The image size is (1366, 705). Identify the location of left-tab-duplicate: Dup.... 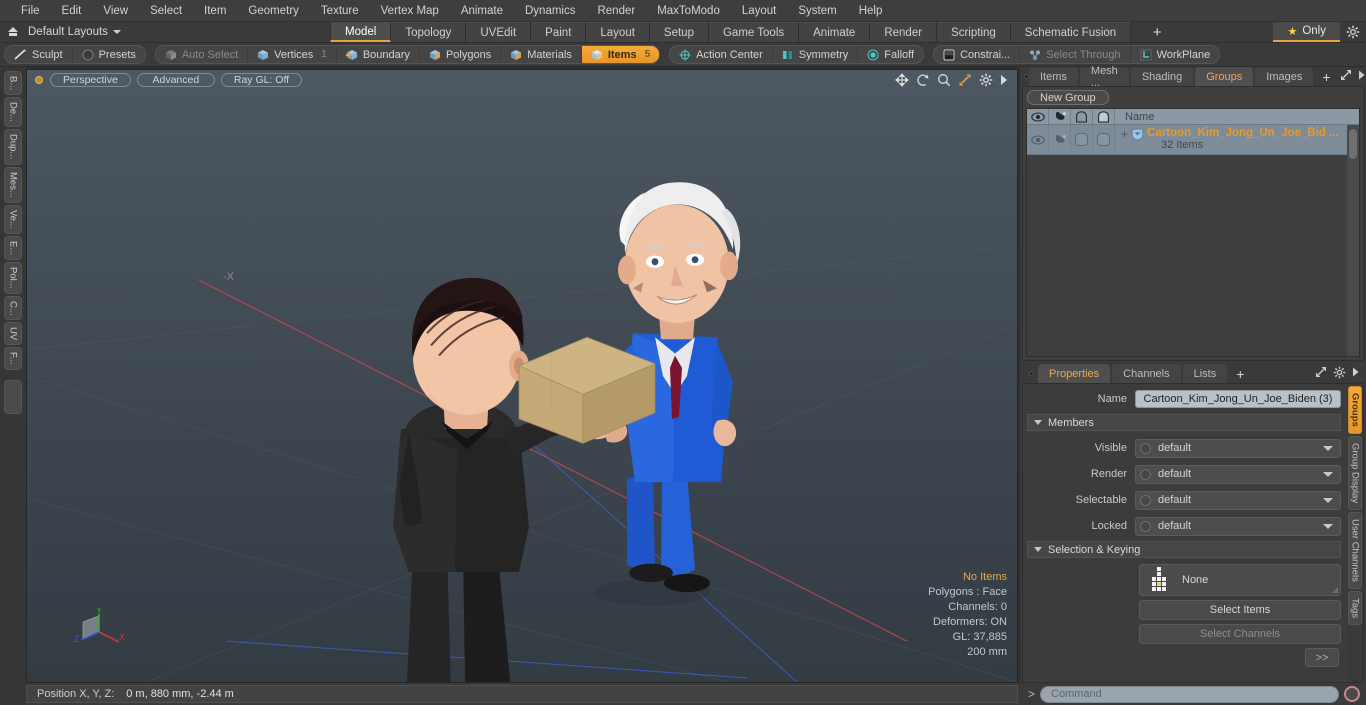
(13, 147).